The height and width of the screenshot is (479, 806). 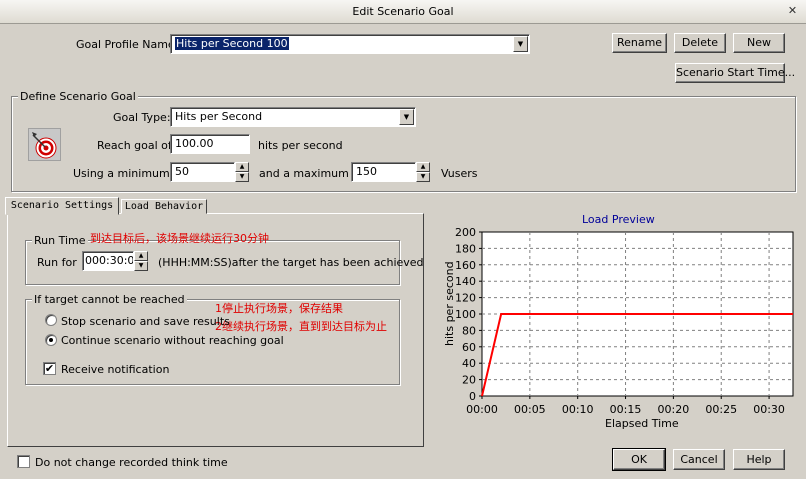 I want to click on max-vusers-label: and a maximum of, so click(x=311, y=173).